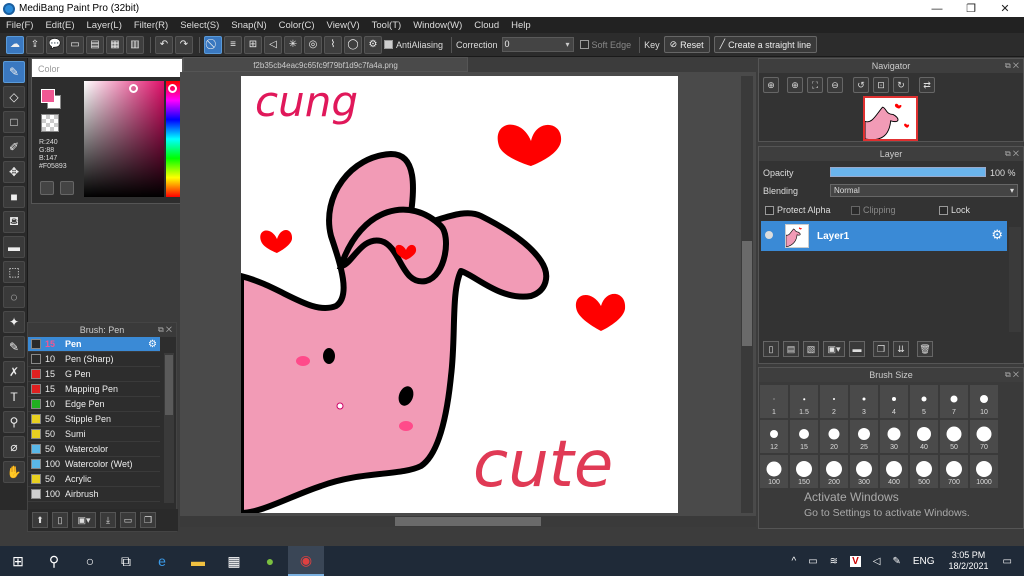  What do you see at coordinates (253, 44) in the screenshot?
I see `cross-snap-icon: ⊞` at bounding box center [253, 44].